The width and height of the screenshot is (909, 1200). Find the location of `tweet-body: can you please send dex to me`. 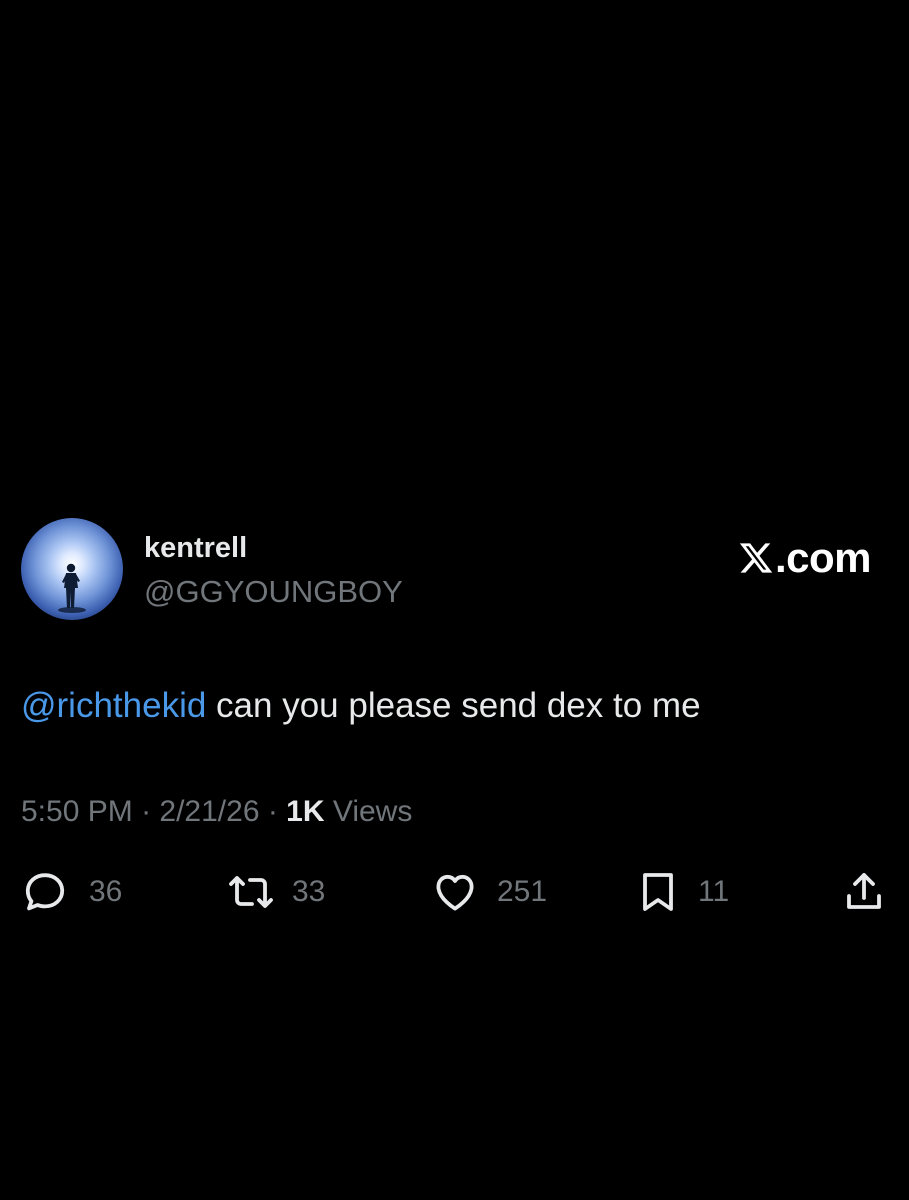

tweet-body: can you please send dex to me is located at coordinates (453, 705).